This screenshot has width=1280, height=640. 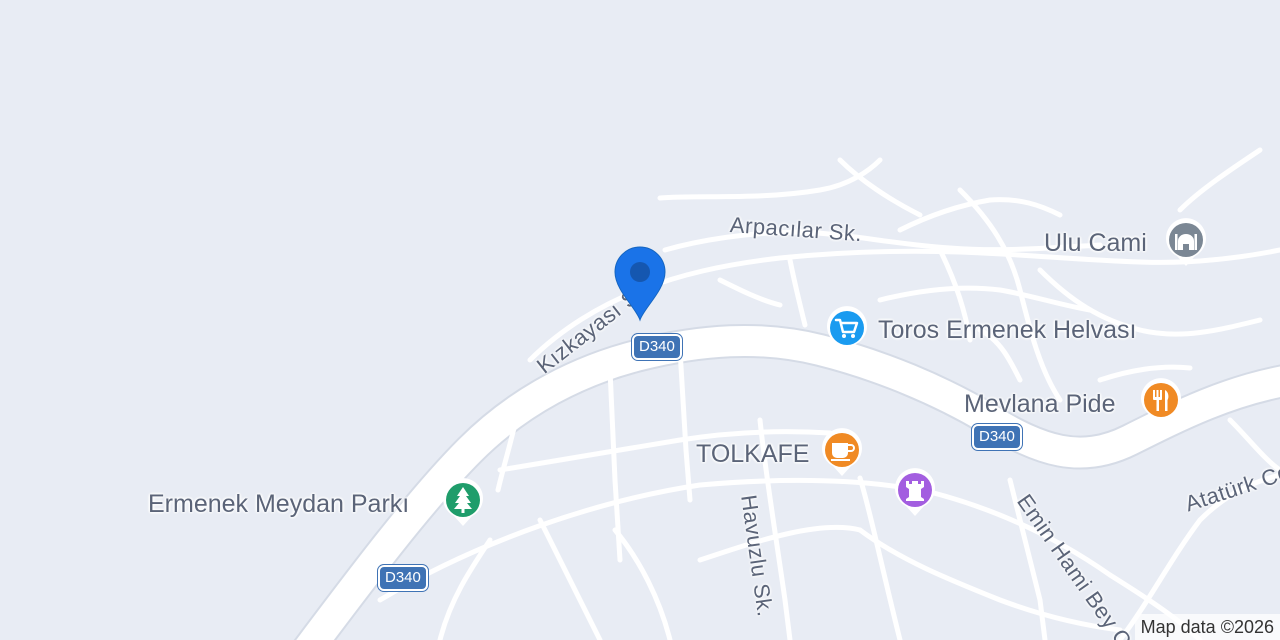 What do you see at coordinates (1007, 330) in the screenshot?
I see `poi-label-toros-ermenek-helvasi: Toros Ermenek Helvası` at bounding box center [1007, 330].